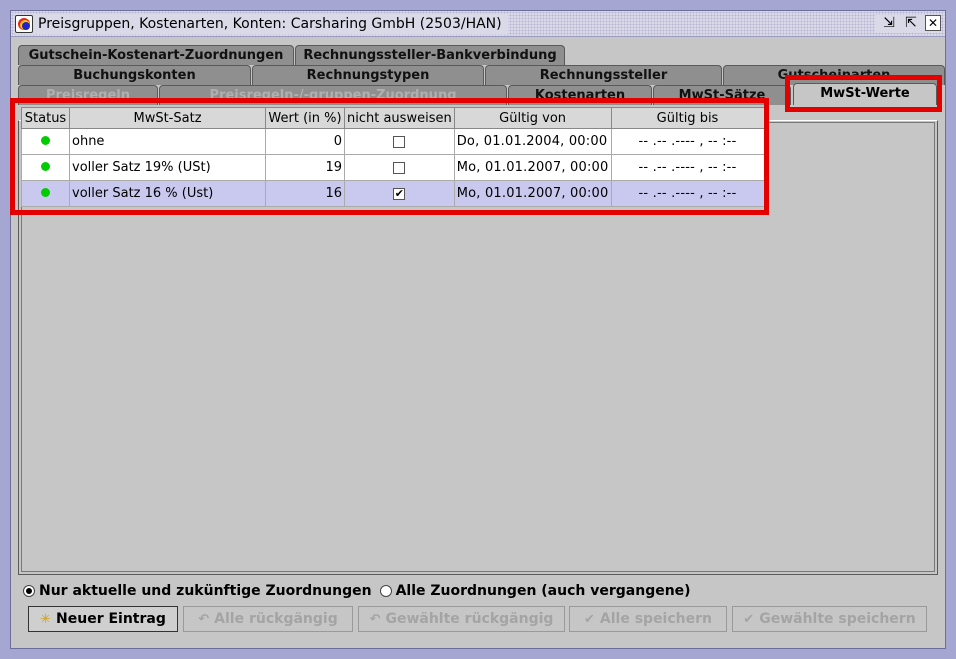  Describe the element at coordinates (430, 55) in the screenshot. I see `tab-rechnungssteller-bankverbindung: Rechnungssteller-Bankverbindung` at that location.